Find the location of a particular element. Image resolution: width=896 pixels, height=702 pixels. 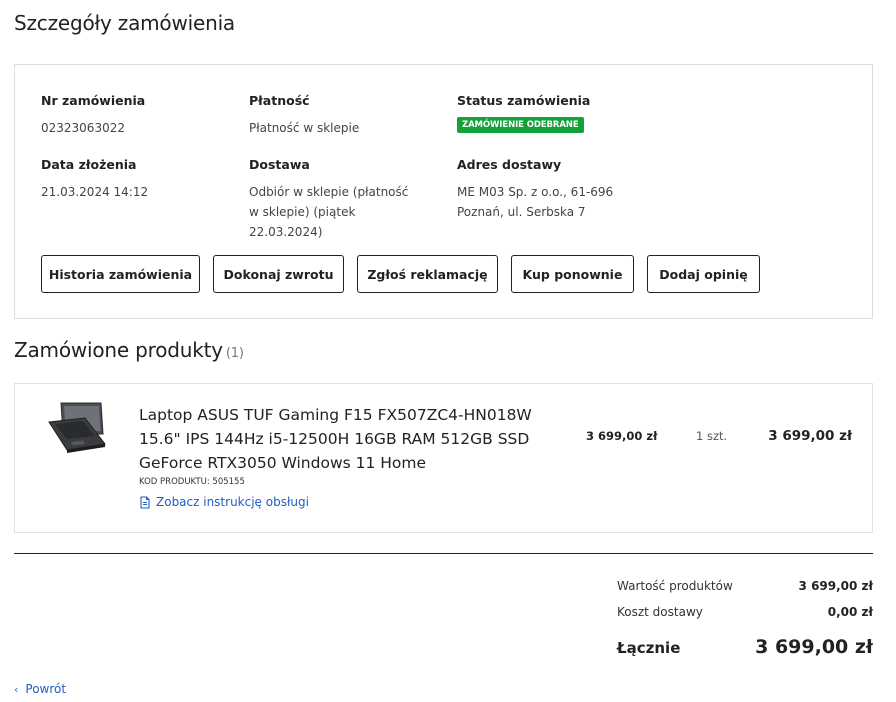

manual-link: Zobacz instrukcję obsługi is located at coordinates (224, 502).